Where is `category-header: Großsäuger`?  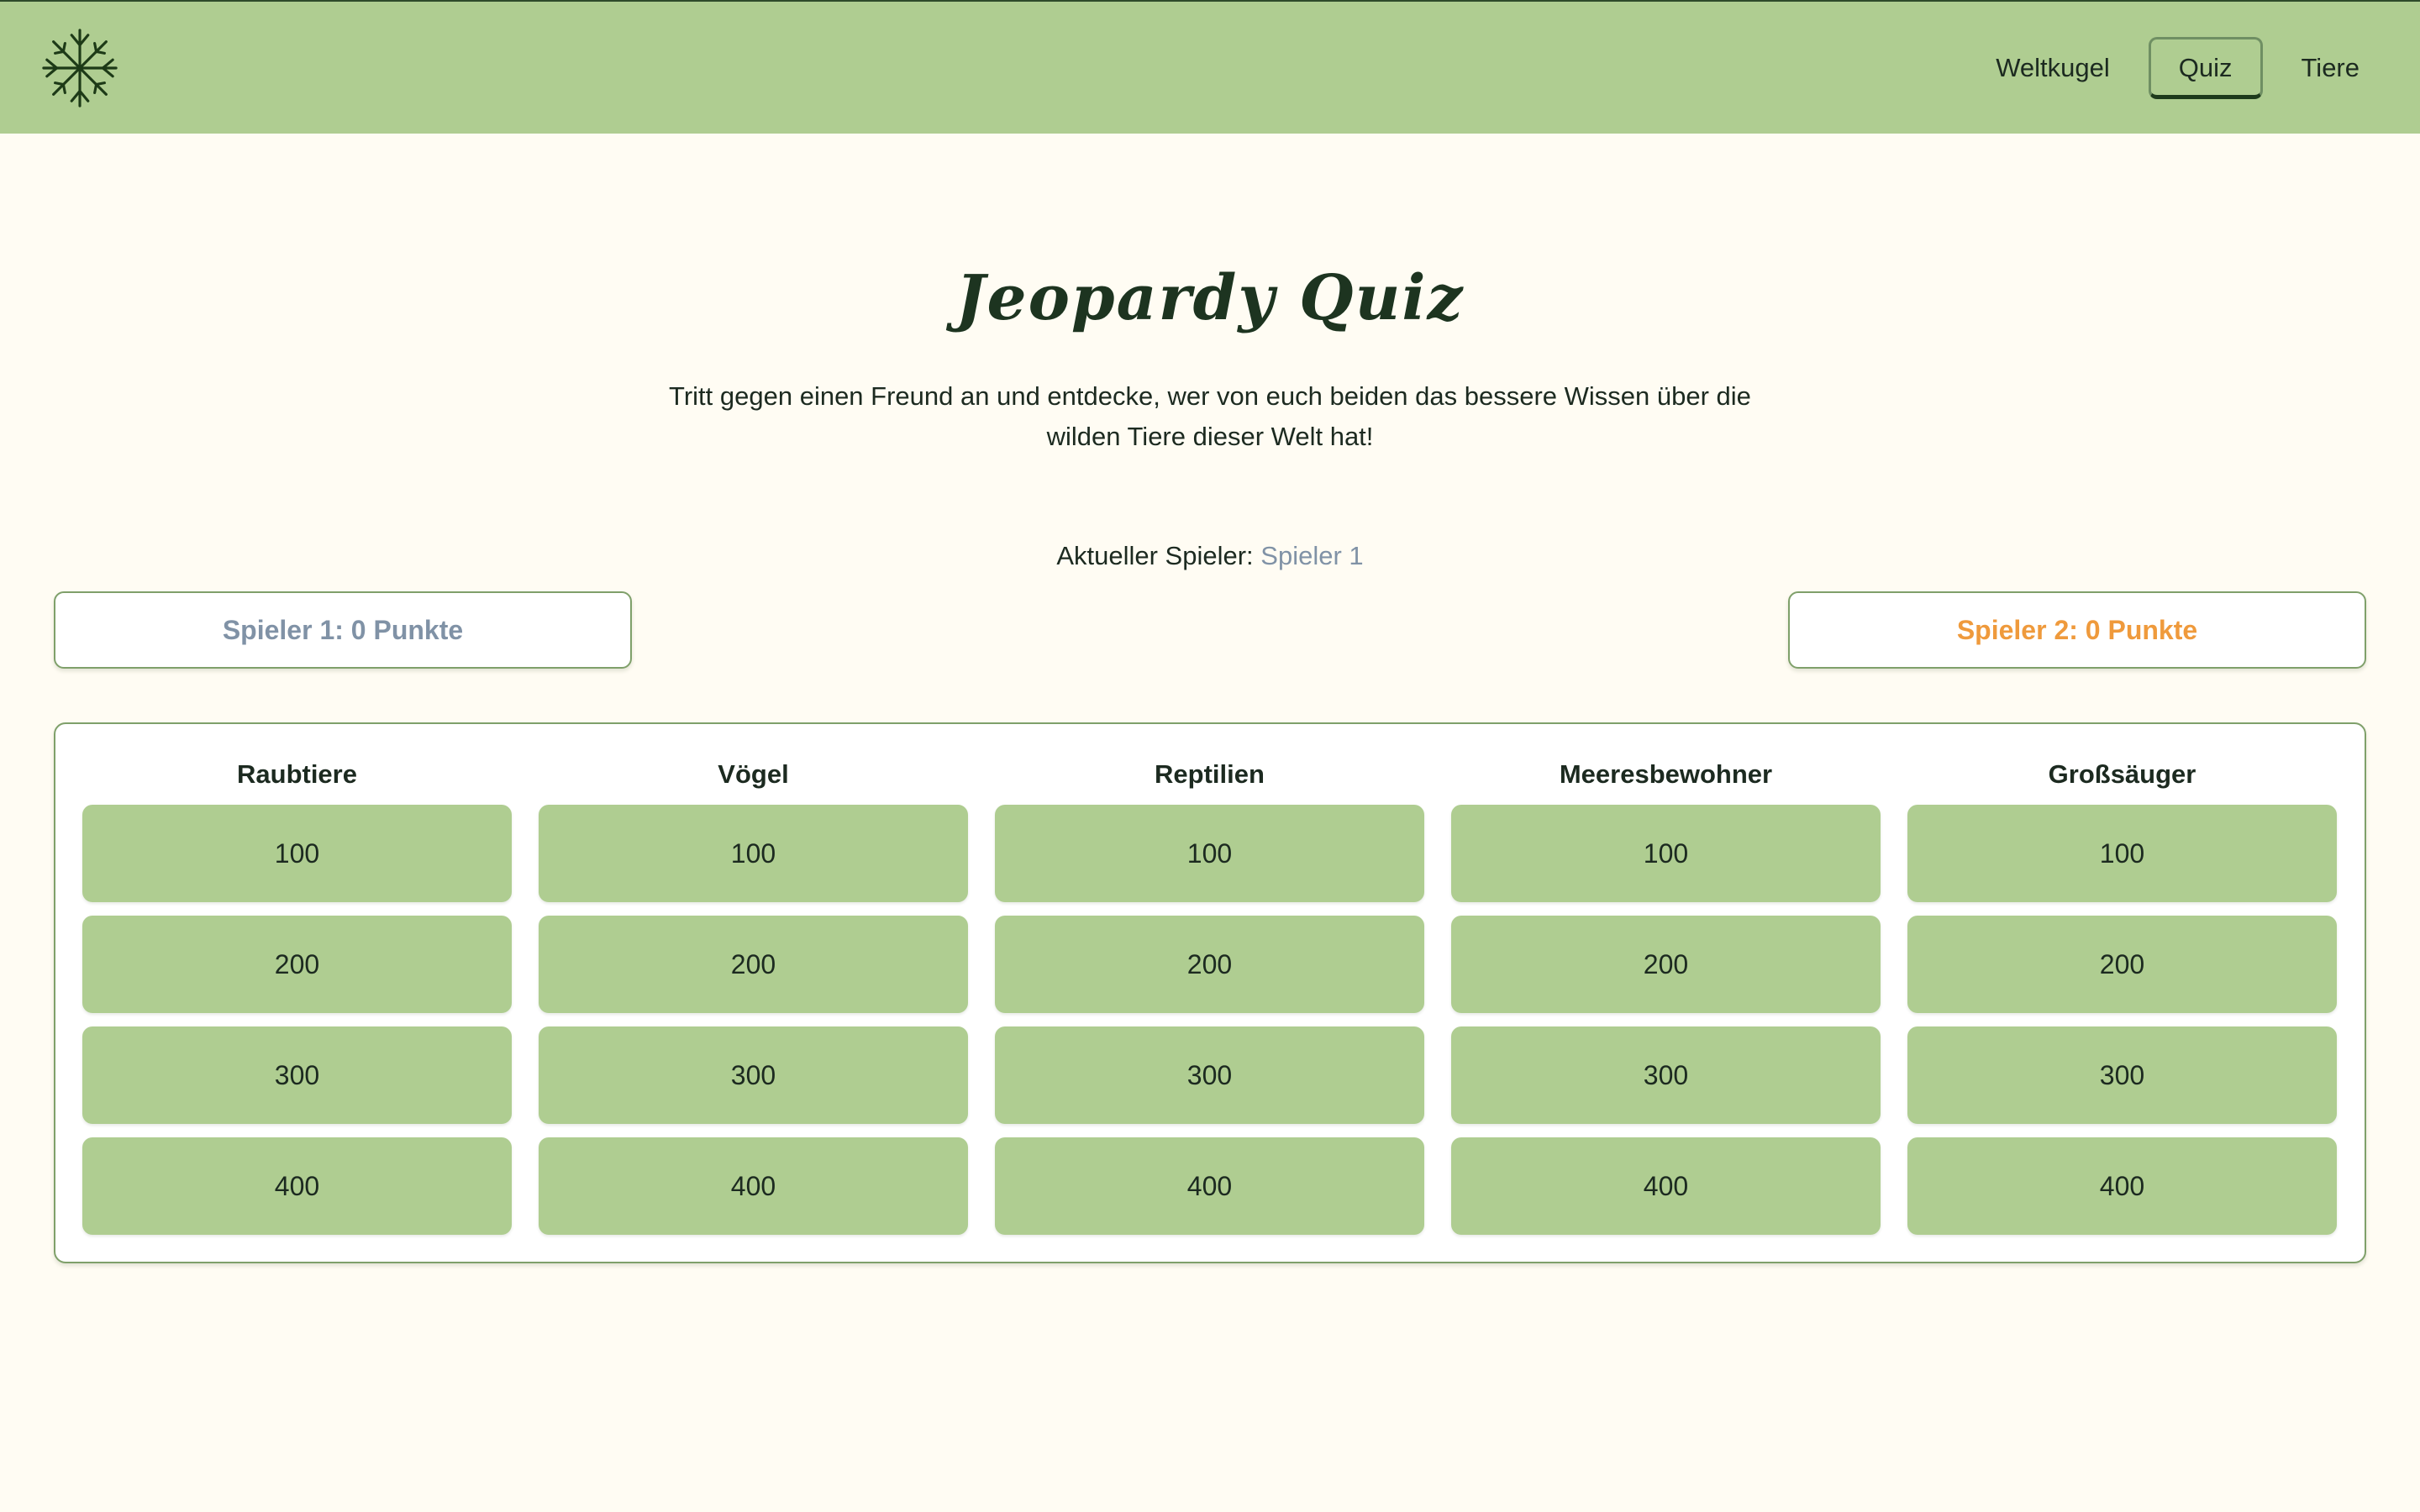
category-header: Großsäuger is located at coordinates (2122, 774).